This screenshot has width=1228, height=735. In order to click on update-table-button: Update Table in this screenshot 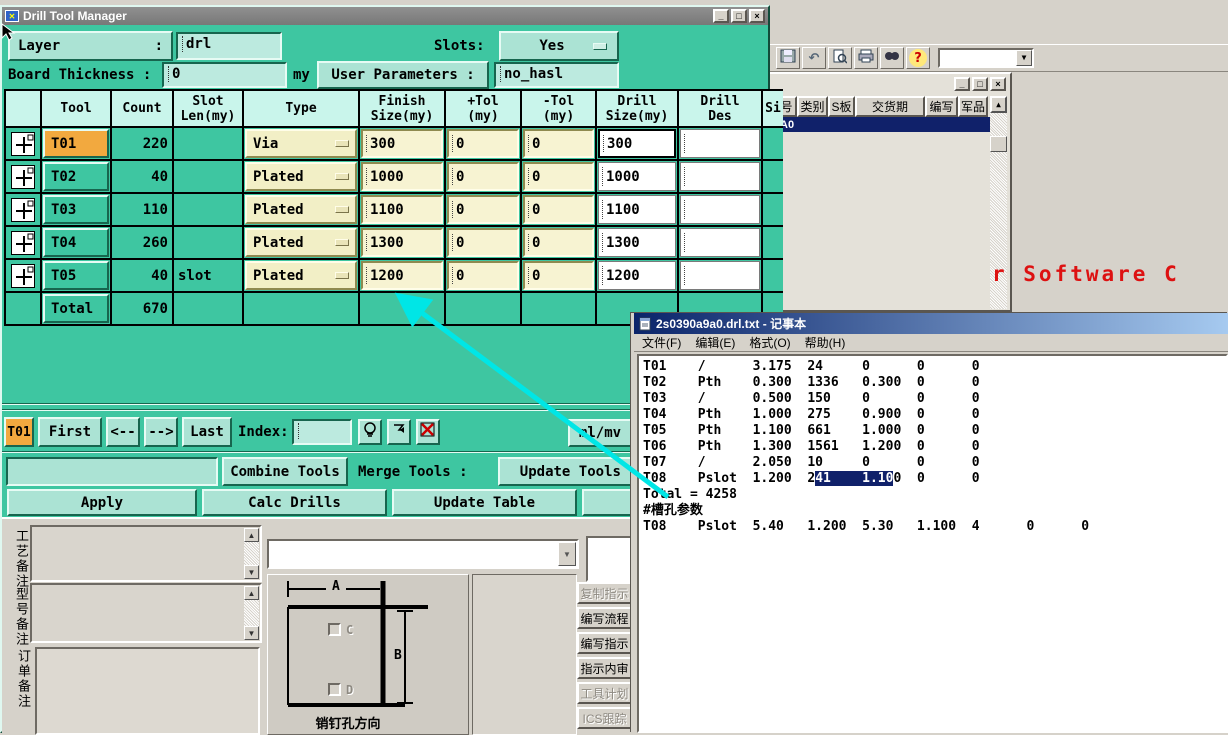, I will do `click(484, 502)`.